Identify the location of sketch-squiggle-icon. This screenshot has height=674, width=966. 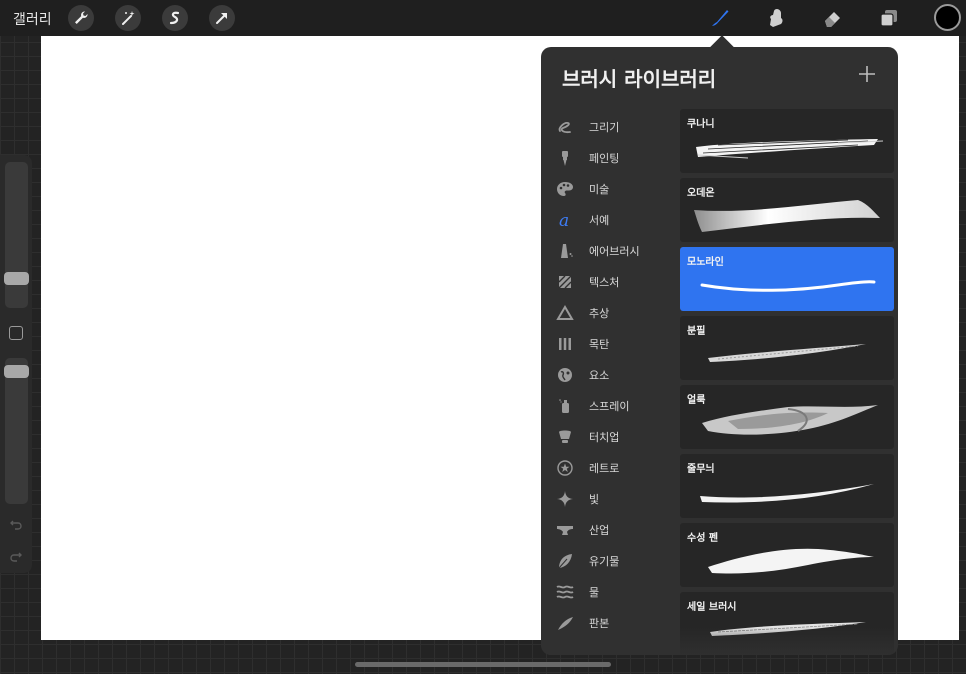
(565, 127).